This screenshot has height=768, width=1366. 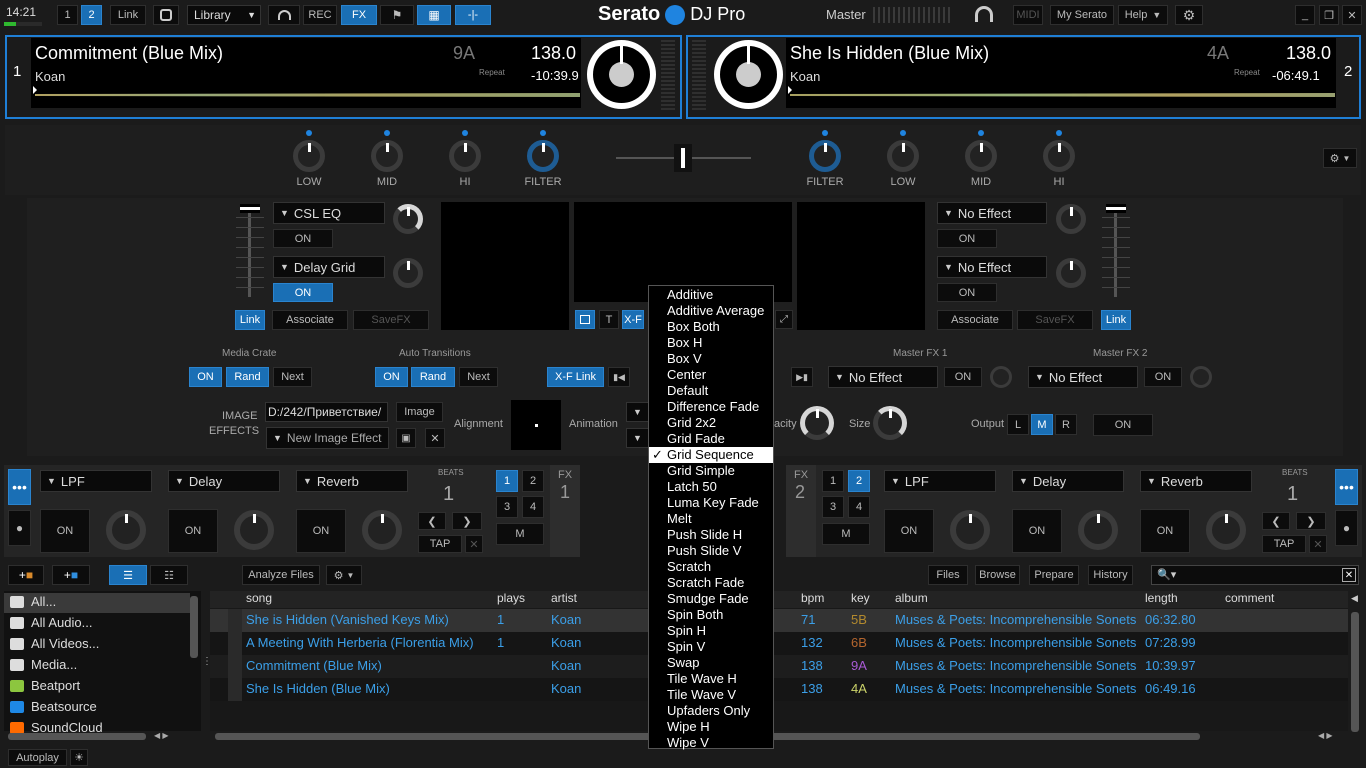 What do you see at coordinates (37, 757) in the screenshot?
I see `autoplay-button: Autoplay` at bounding box center [37, 757].